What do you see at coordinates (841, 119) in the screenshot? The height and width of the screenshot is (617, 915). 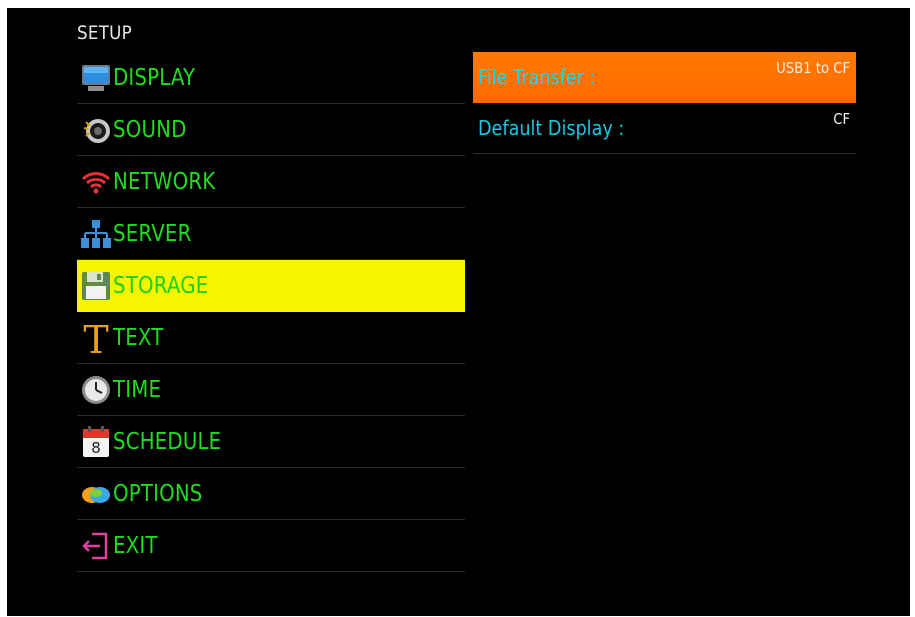 I see `option-value: CF` at bounding box center [841, 119].